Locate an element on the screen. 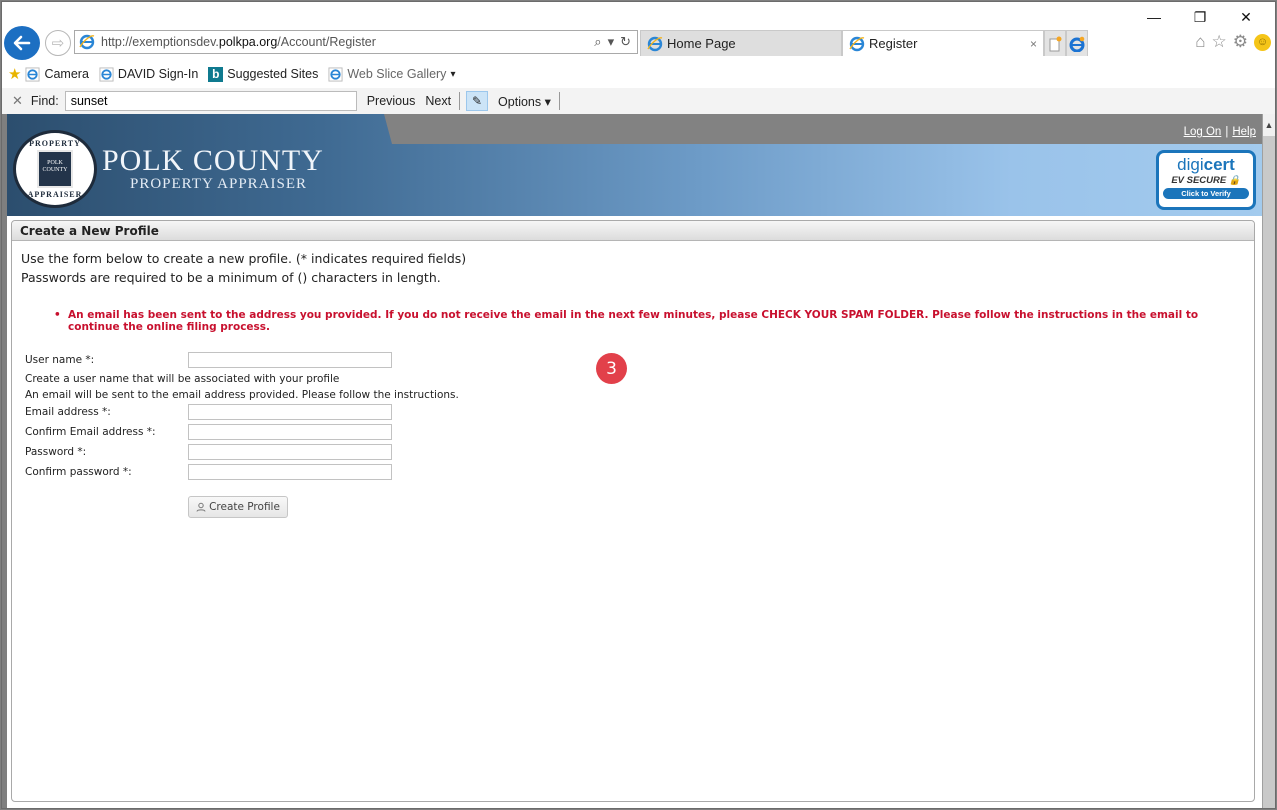 The width and height of the screenshot is (1277, 810). new-tab-button is located at coordinates (1055, 43).